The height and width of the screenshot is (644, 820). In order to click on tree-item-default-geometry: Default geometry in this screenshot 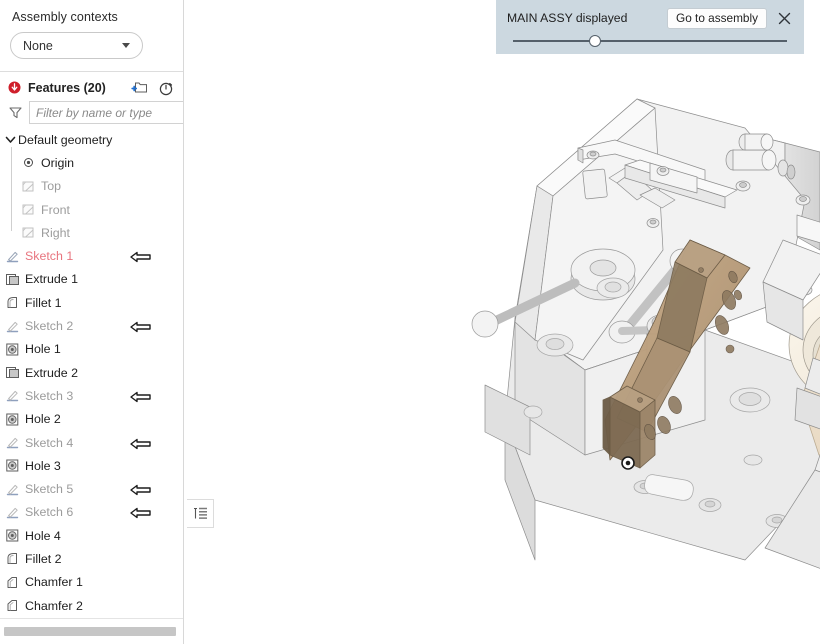, I will do `click(91, 139)`.